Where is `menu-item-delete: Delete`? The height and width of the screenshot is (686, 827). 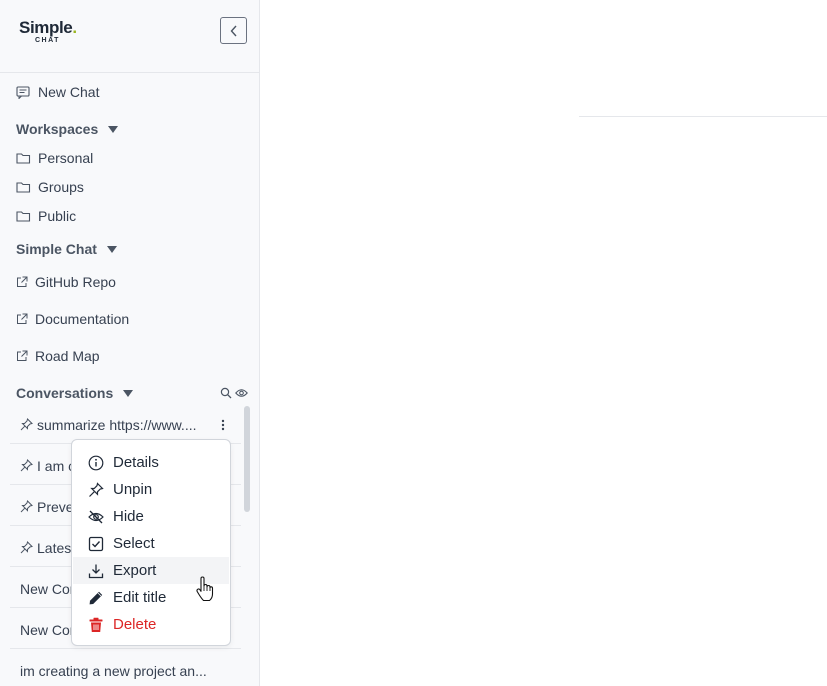 menu-item-delete: Delete is located at coordinates (151, 624).